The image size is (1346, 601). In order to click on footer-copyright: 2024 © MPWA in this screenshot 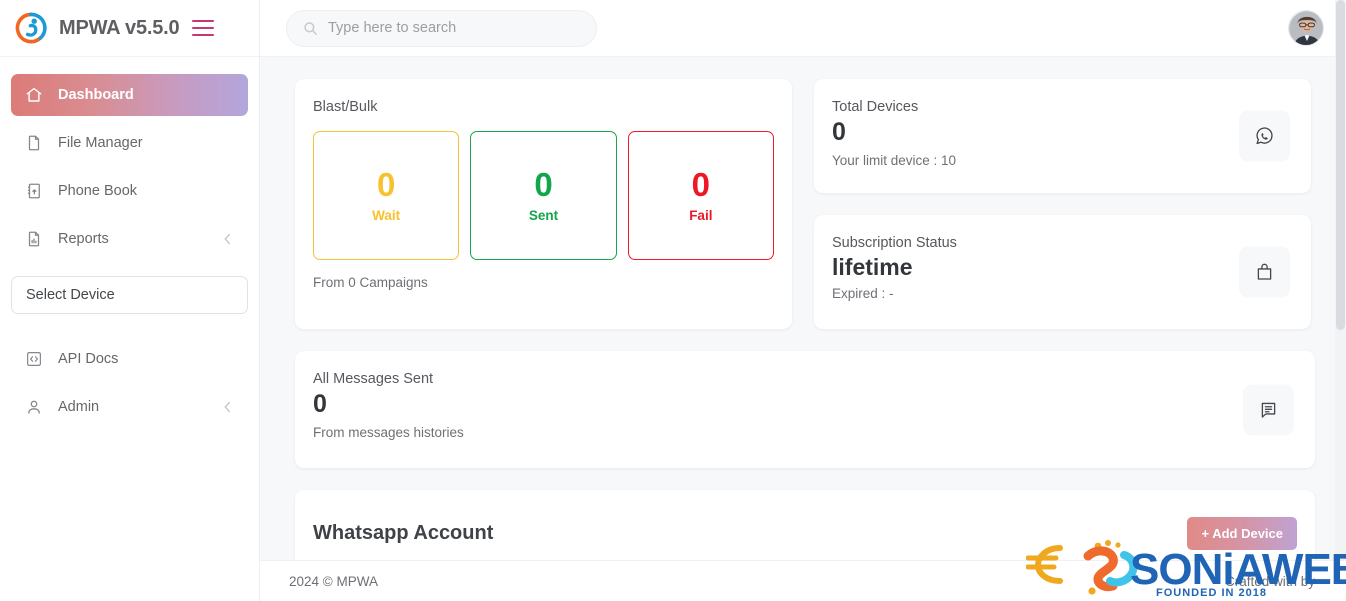, I will do `click(333, 581)`.